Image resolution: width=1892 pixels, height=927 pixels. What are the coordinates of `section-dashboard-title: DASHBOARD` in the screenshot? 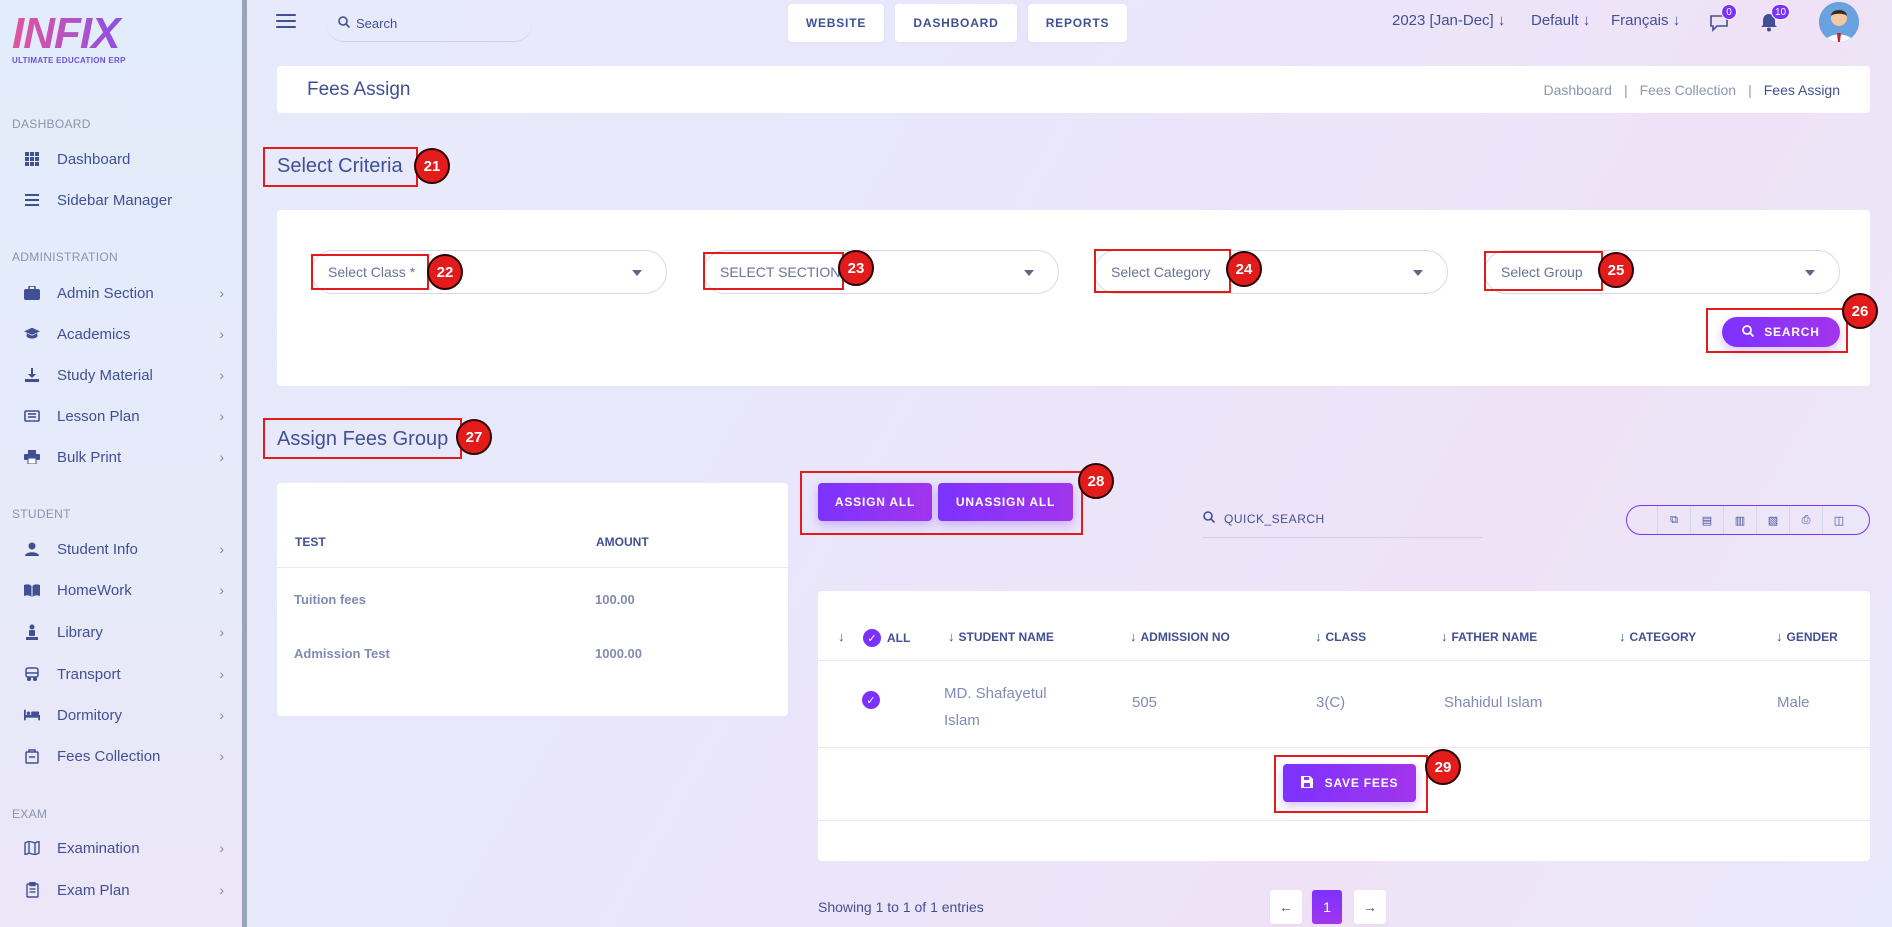 It's located at (51, 124).